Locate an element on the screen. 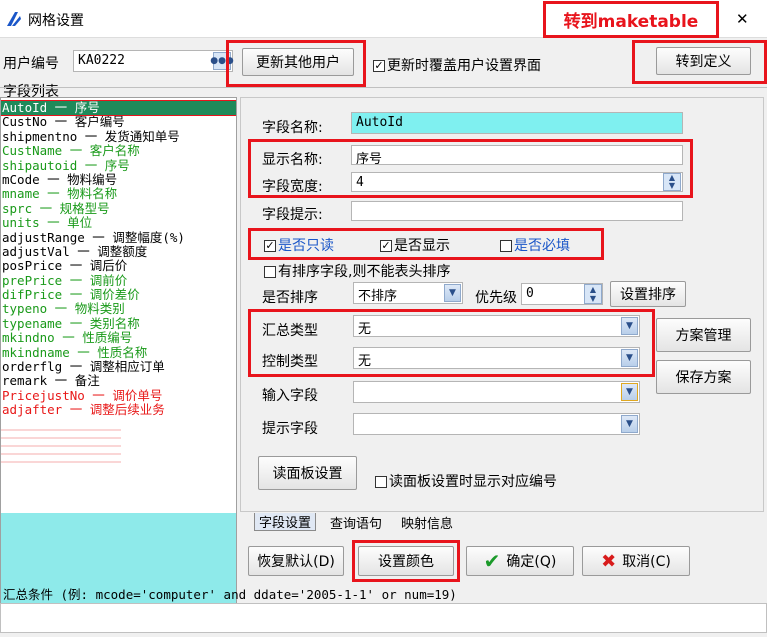 The image size is (767, 637). tab-field-settings: 字段设置 is located at coordinates (285, 522).